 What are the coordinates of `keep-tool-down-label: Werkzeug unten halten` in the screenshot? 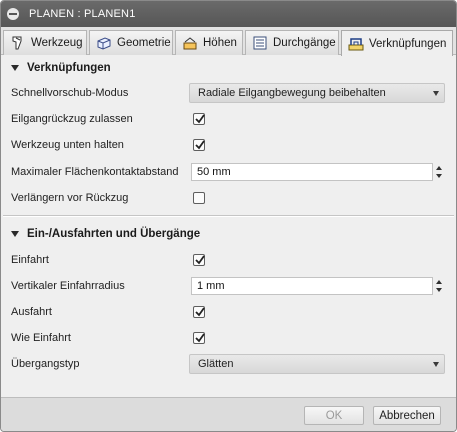 It's located at (67, 145).